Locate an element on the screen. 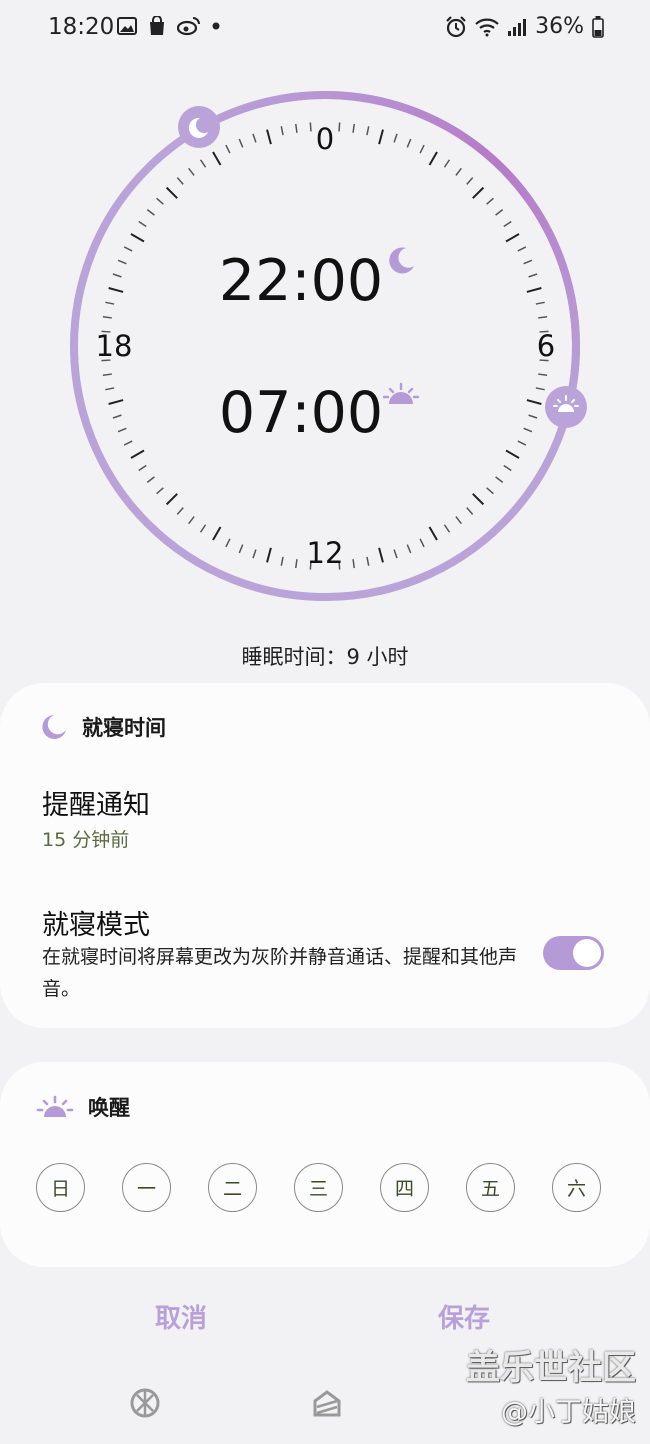 This screenshot has height=1444, width=650. day-thursday: 四 is located at coordinates (404, 1187).